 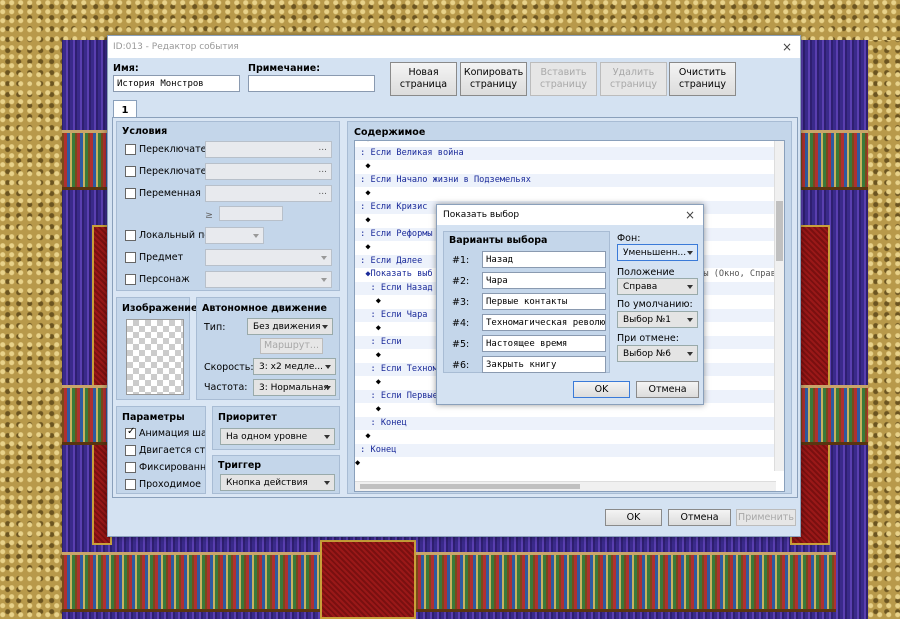 What do you see at coordinates (209, 215) in the screenshot?
I see `ge-sign: ≥` at bounding box center [209, 215].